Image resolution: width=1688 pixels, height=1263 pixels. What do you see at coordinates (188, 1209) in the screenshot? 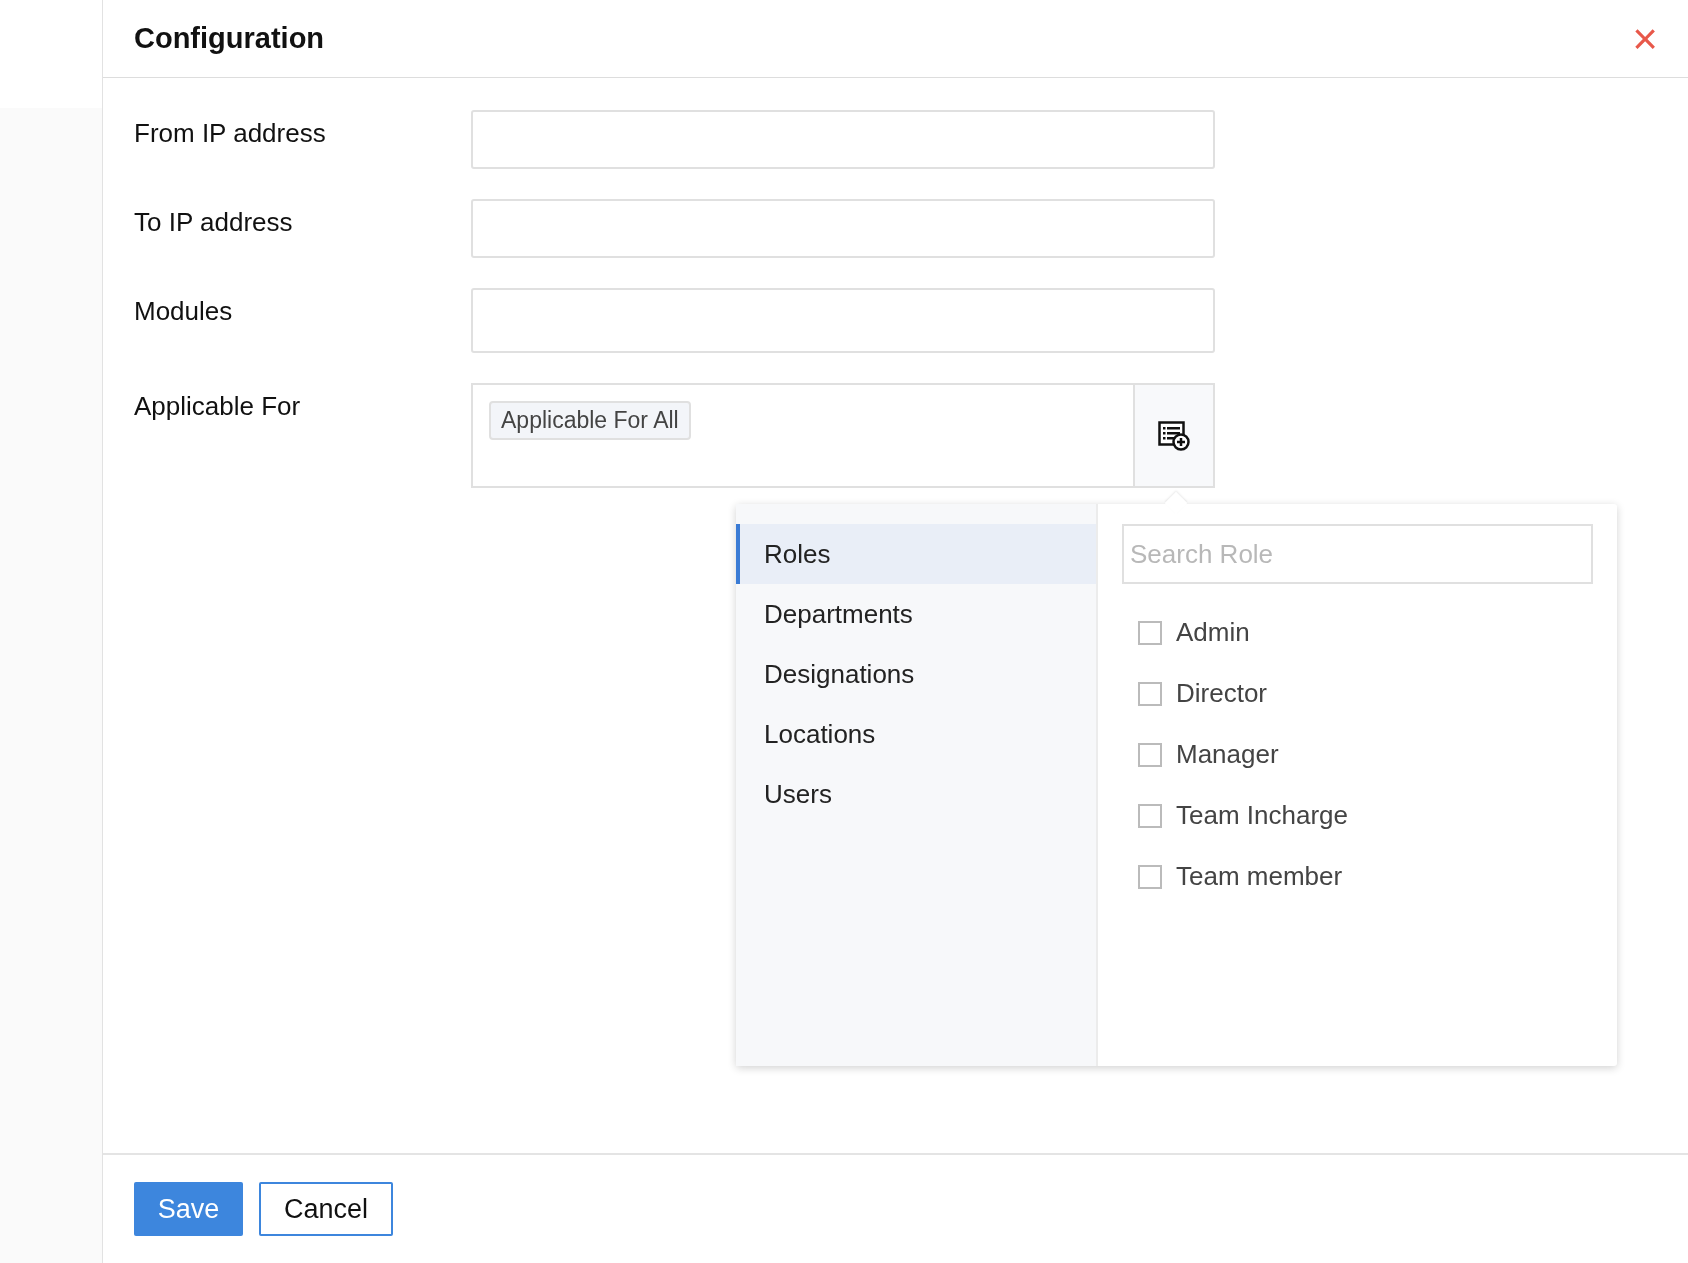
I see `save-button: Save` at bounding box center [188, 1209].